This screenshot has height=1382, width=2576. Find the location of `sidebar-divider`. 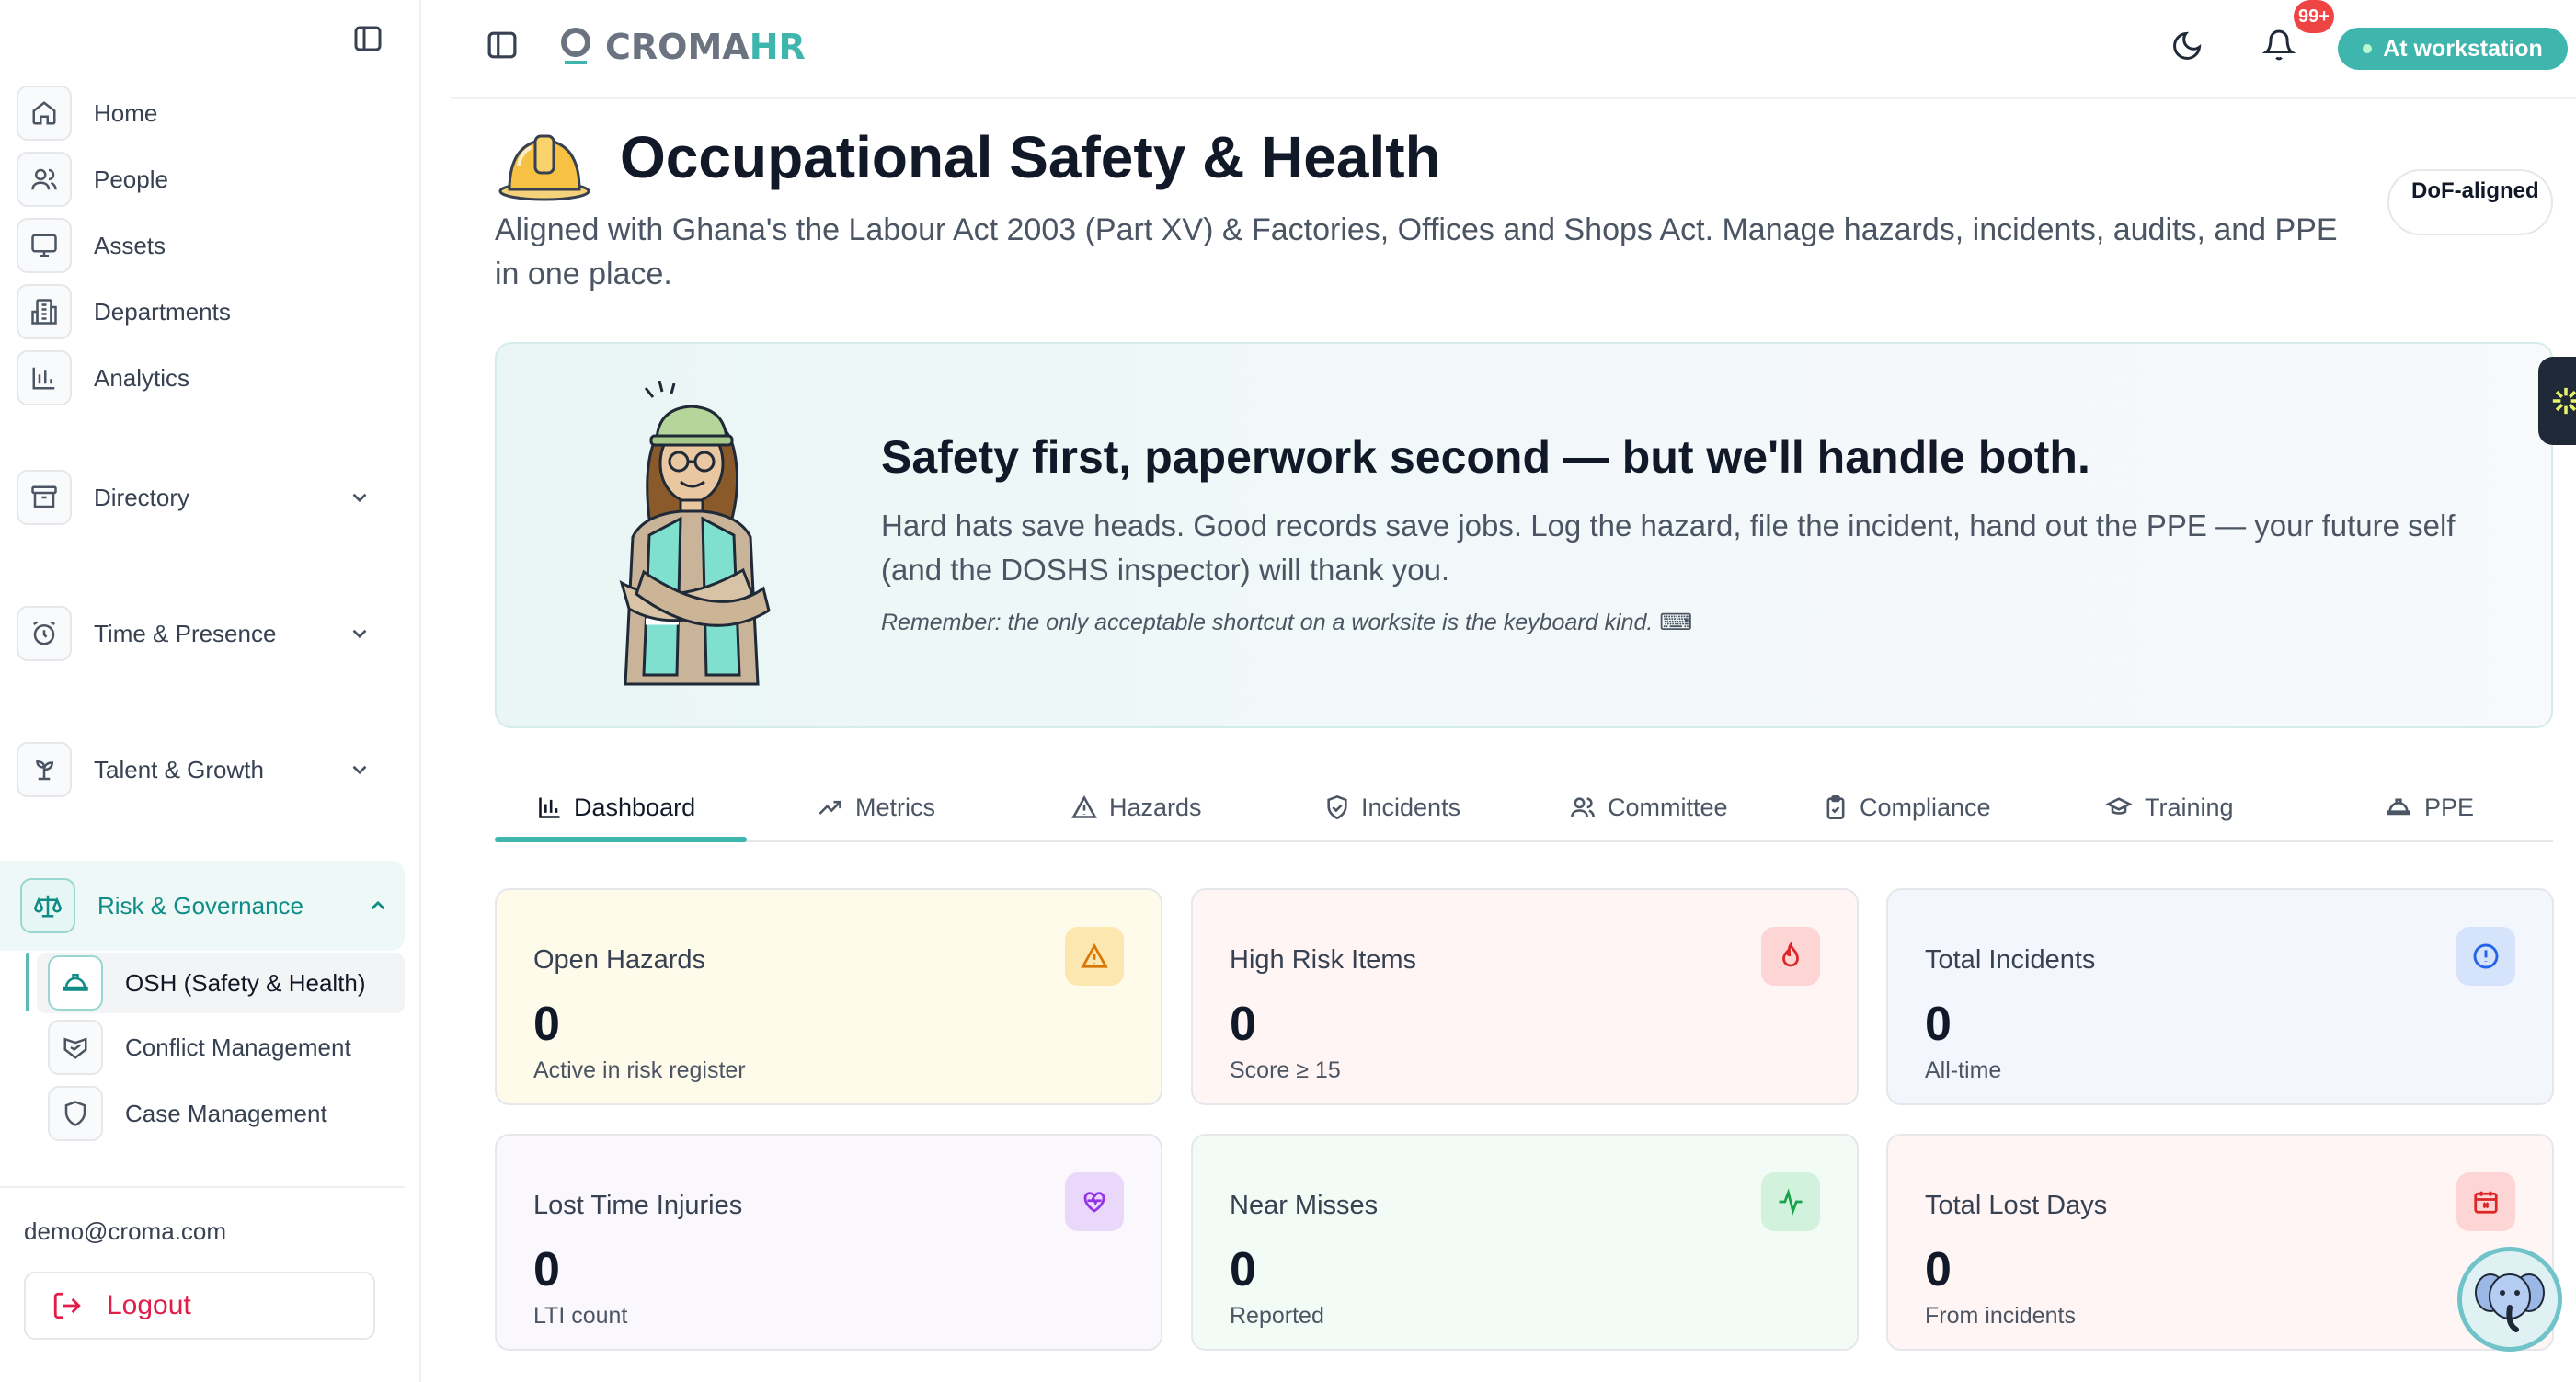

sidebar-divider is located at coordinates (203, 1187).